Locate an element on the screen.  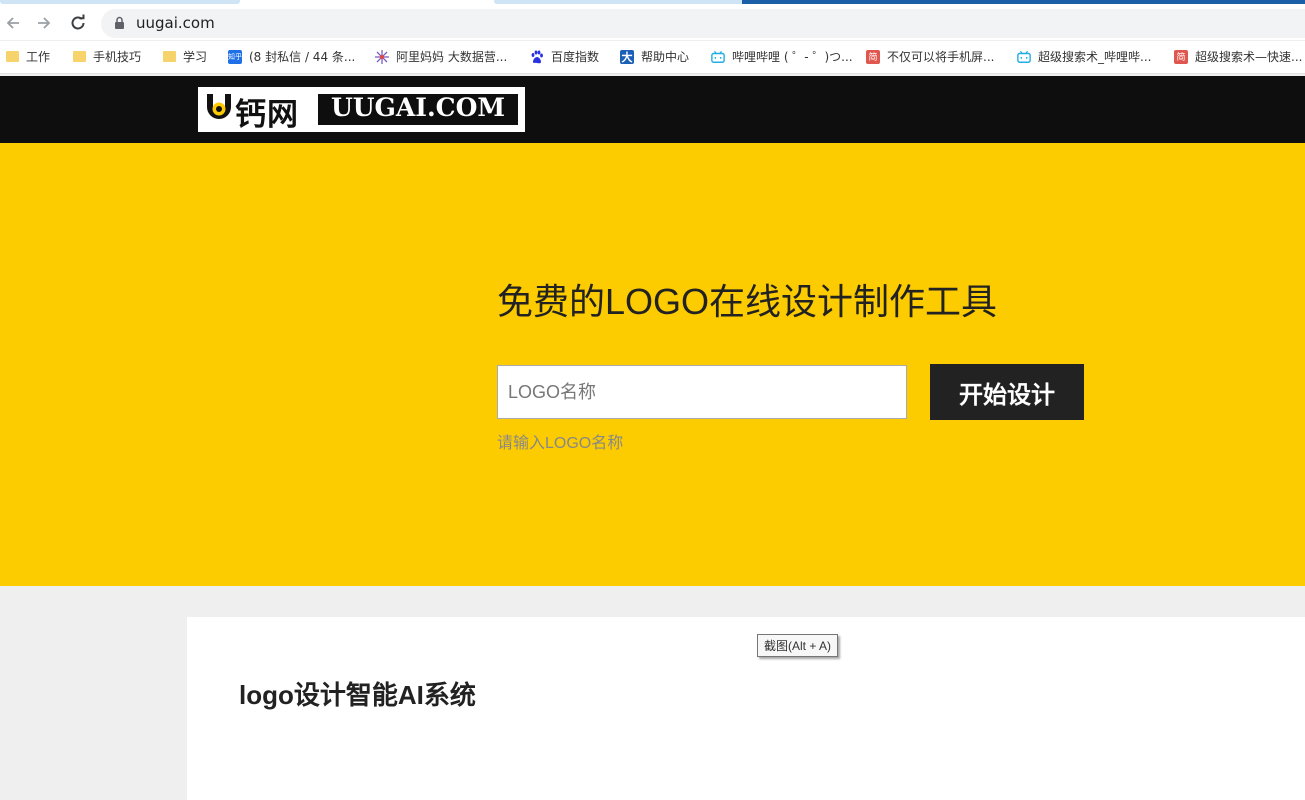
reload-icon is located at coordinates (78, 22).